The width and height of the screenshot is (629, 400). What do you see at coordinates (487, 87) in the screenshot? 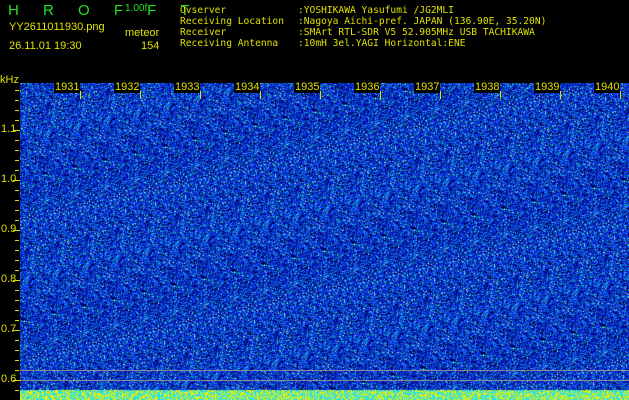
I see `time-label: 1938` at bounding box center [487, 87].